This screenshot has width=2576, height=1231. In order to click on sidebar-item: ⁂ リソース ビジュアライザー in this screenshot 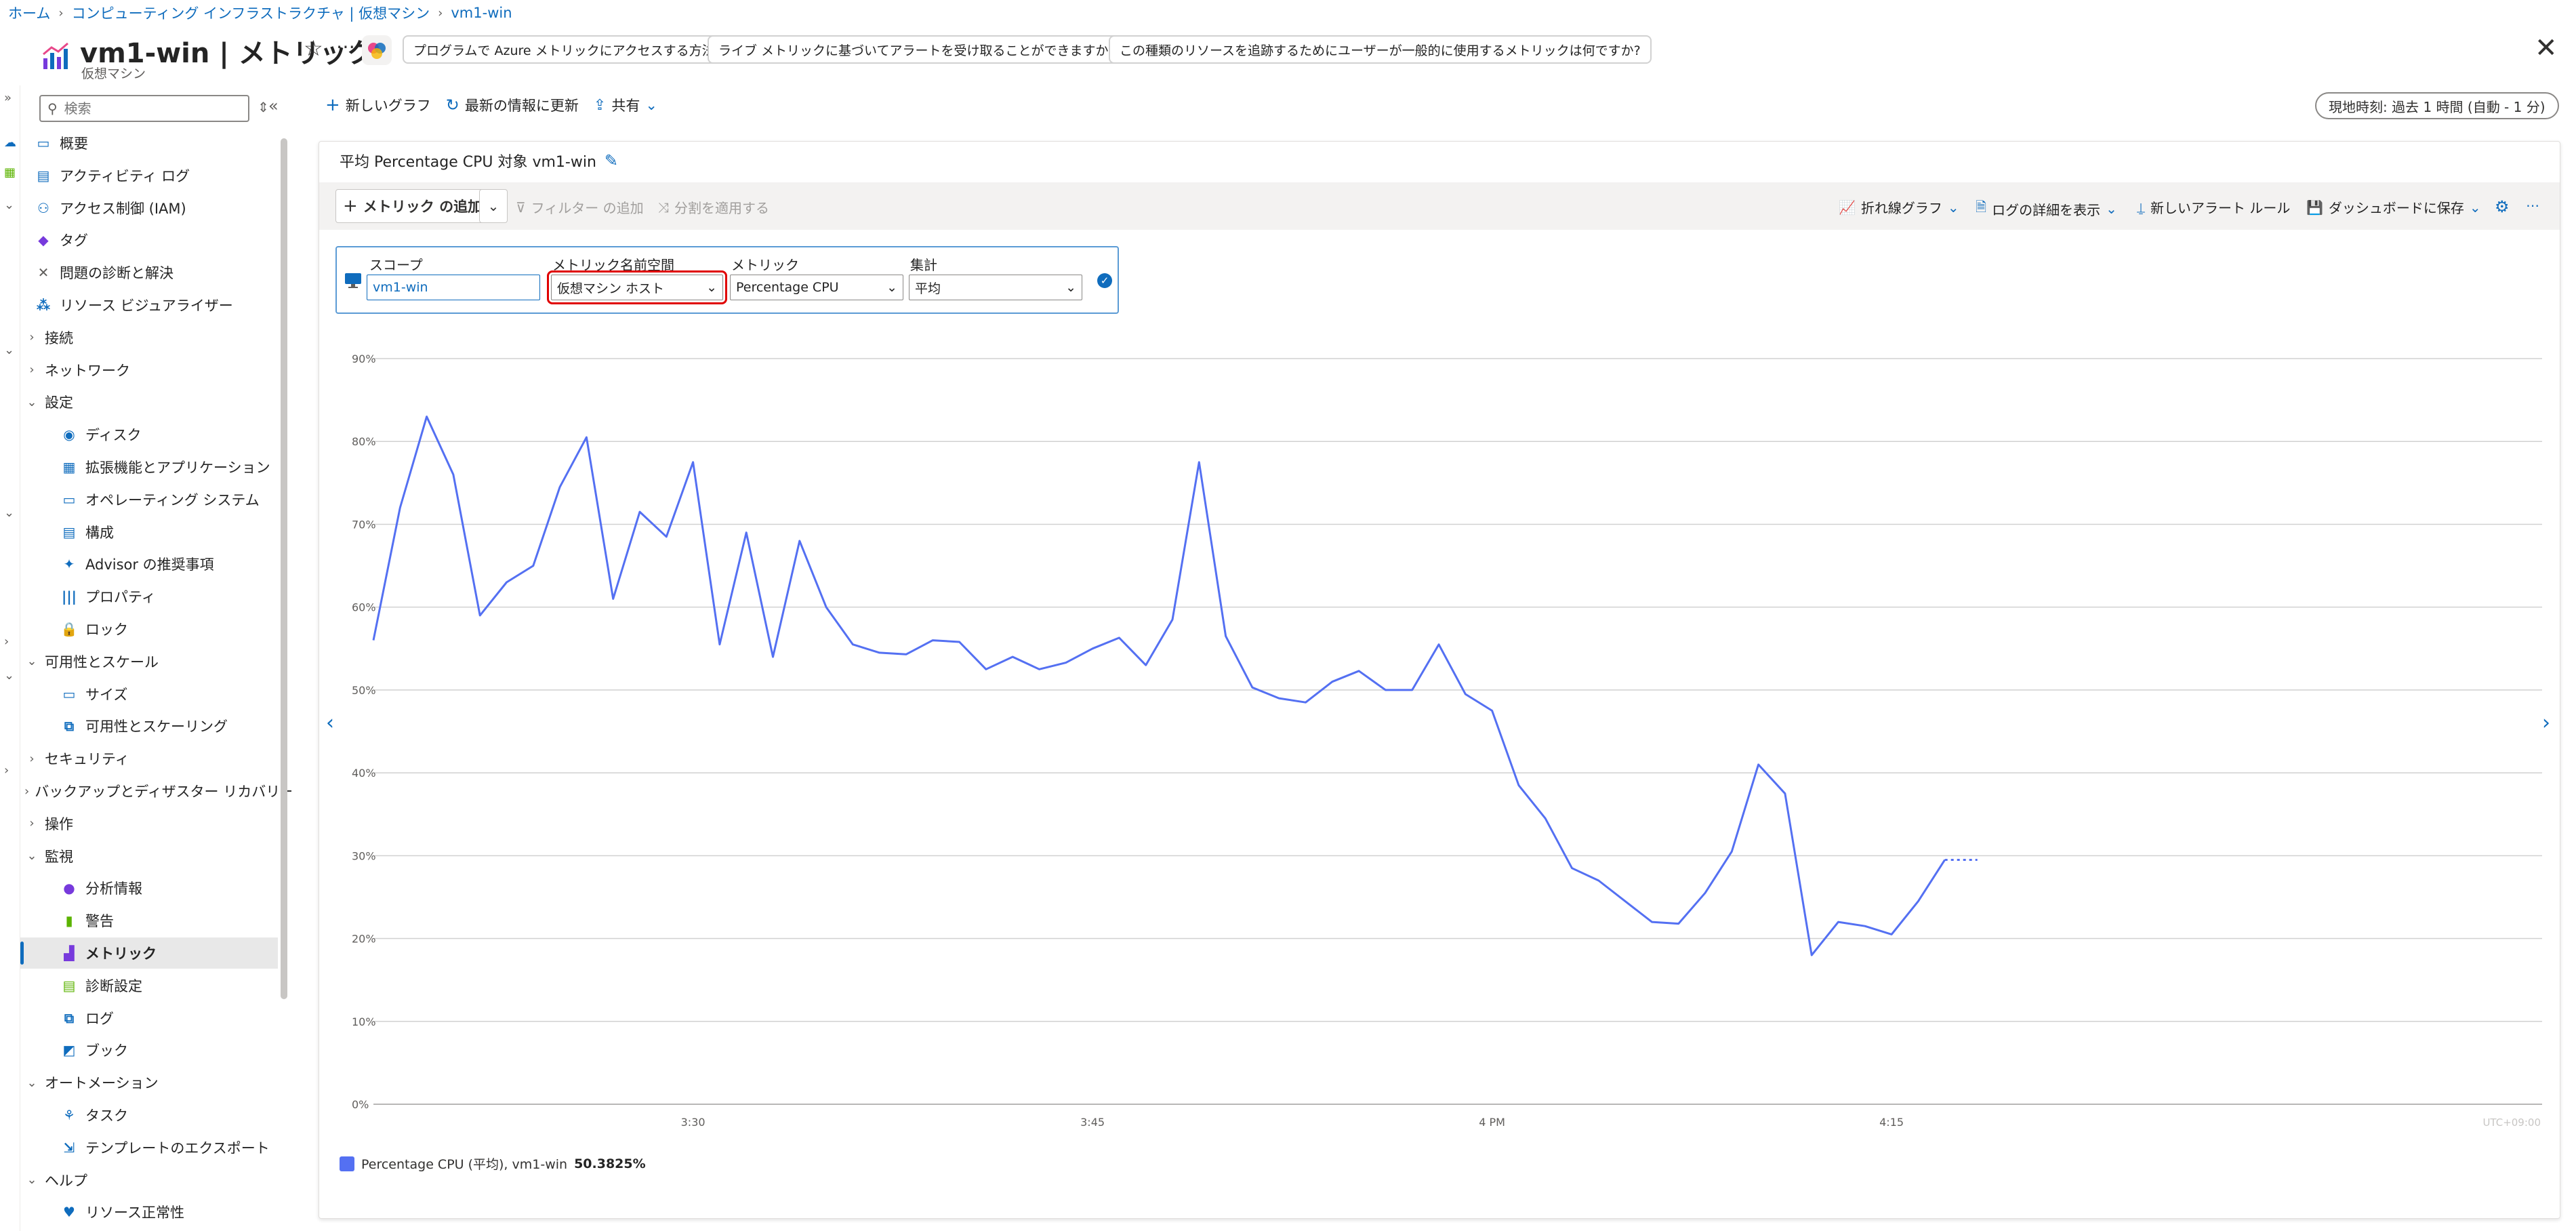, I will do `click(149, 305)`.